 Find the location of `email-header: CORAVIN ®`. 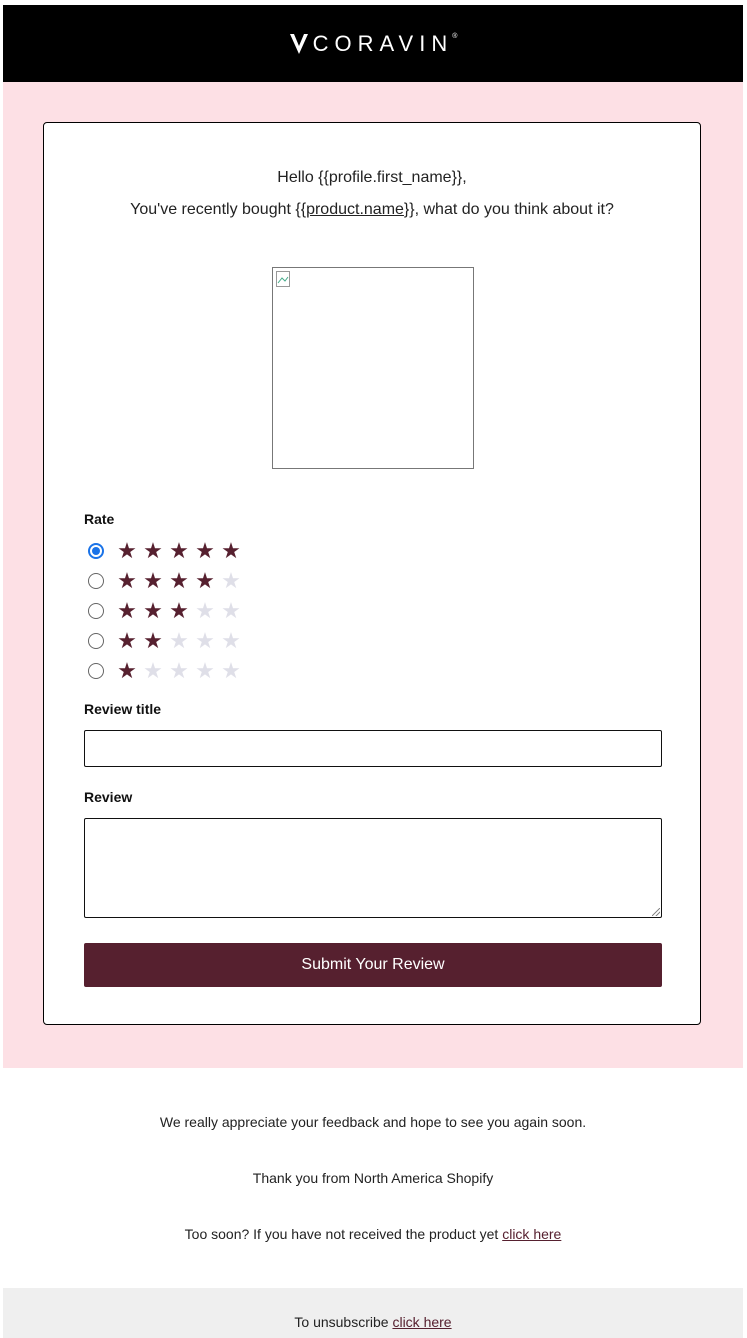

email-header: CORAVIN ® is located at coordinates (373, 43).